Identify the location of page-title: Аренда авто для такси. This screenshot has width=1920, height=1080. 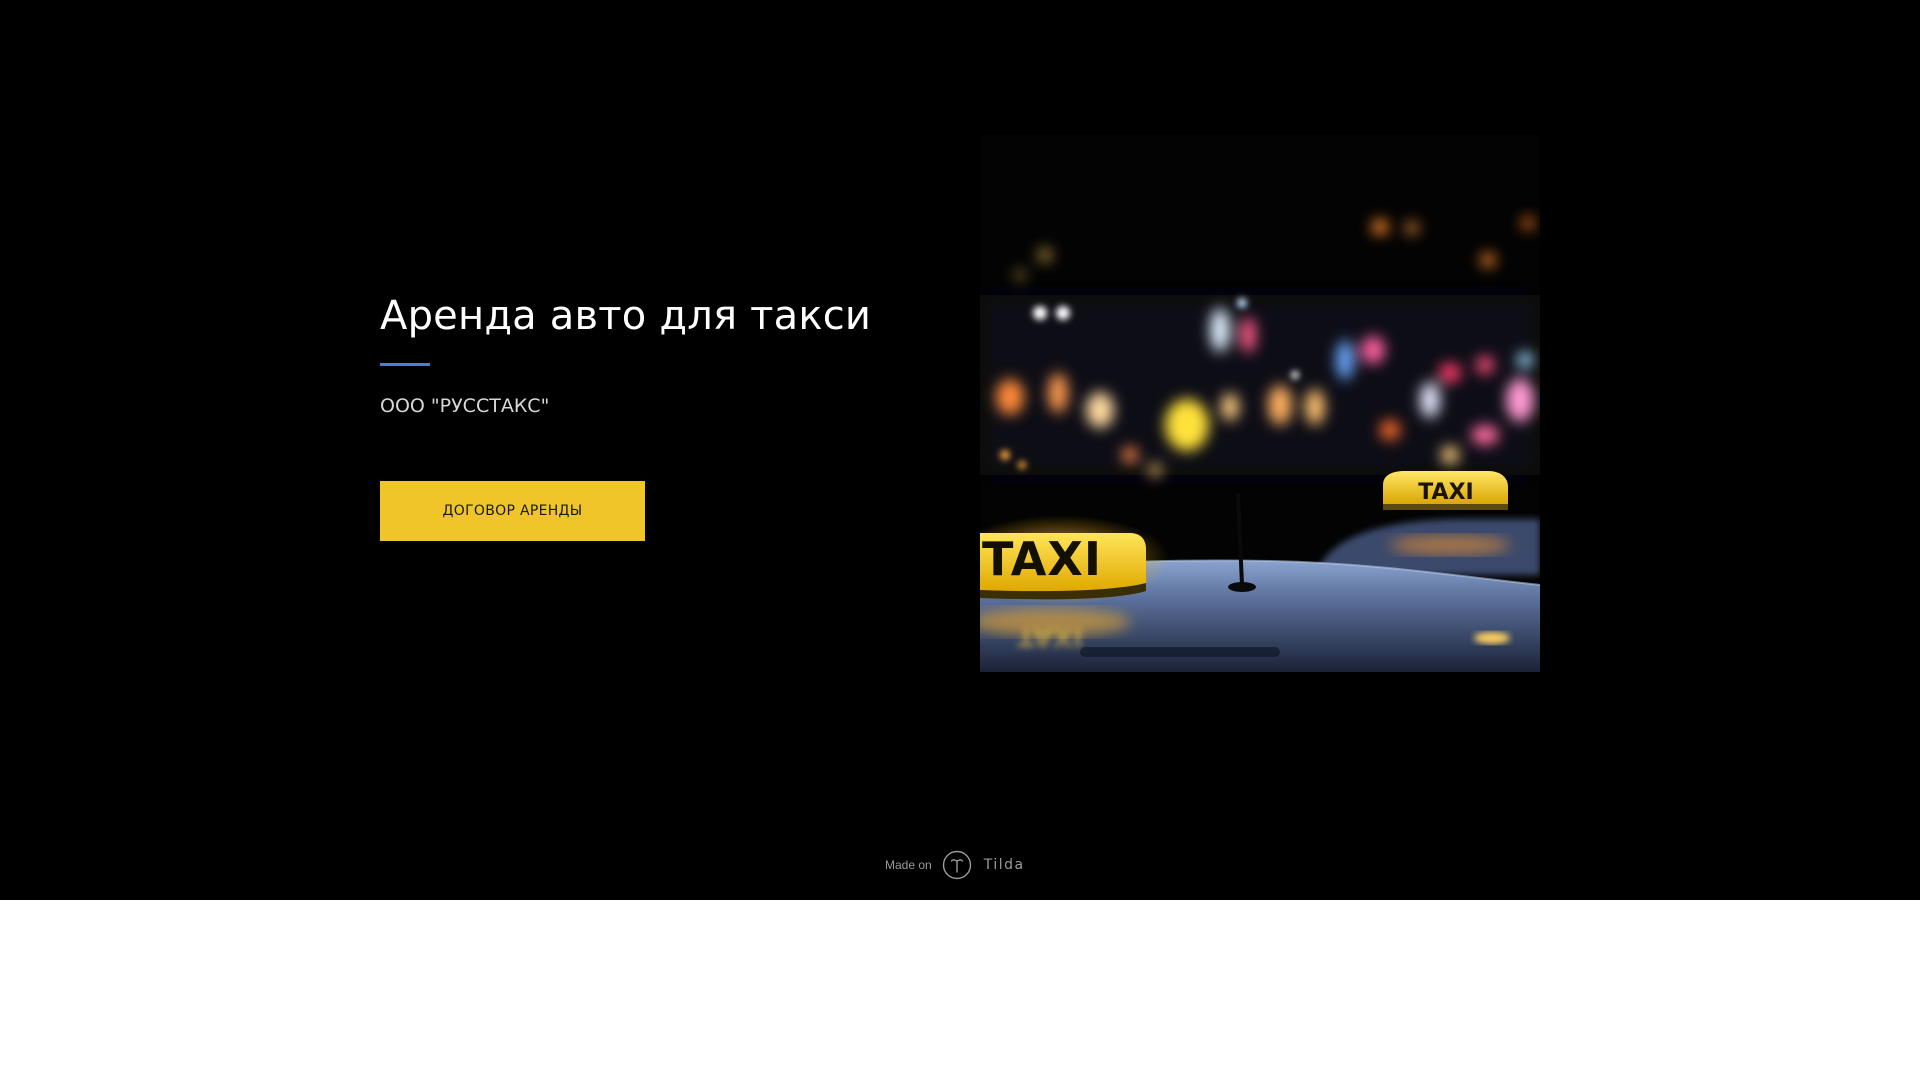
(626, 316).